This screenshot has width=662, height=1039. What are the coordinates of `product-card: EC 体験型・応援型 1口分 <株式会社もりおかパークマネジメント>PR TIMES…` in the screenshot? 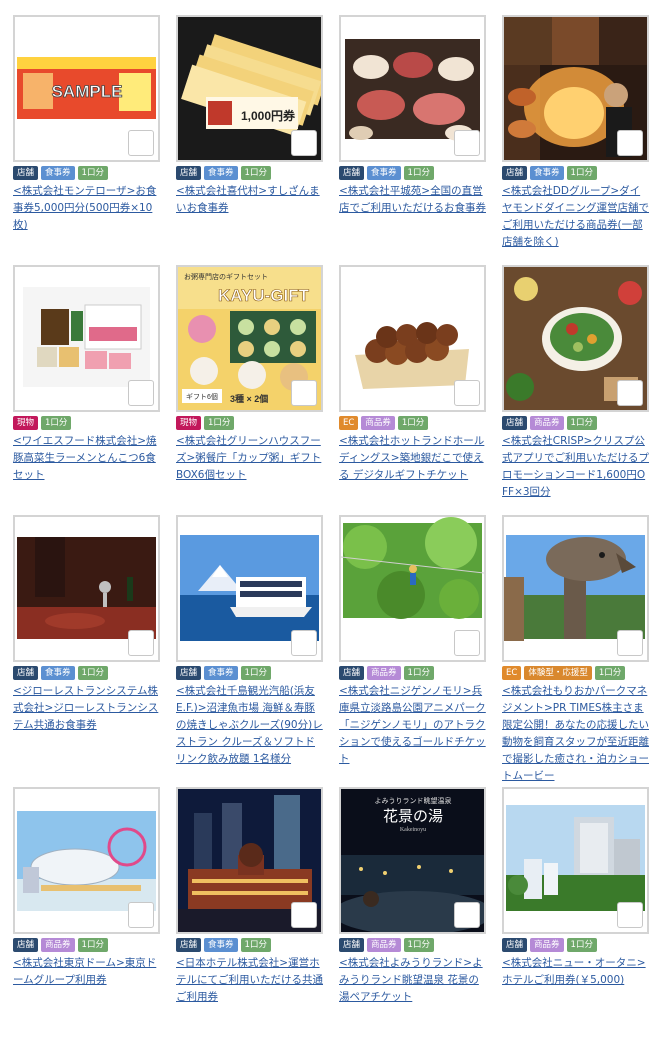 It's located at (575, 651).